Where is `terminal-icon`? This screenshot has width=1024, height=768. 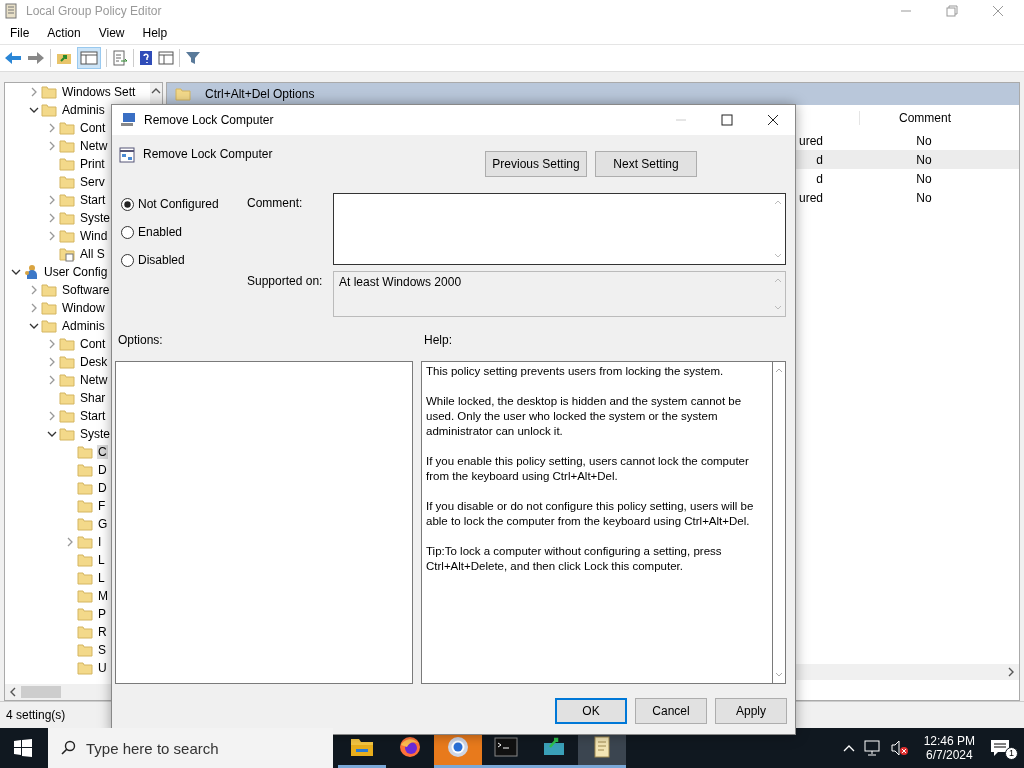 terminal-icon is located at coordinates (506, 746).